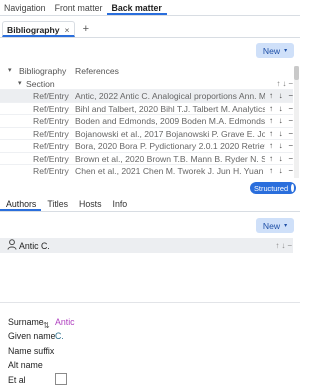  I want to click on surname-label: Surname, so click(26, 322).